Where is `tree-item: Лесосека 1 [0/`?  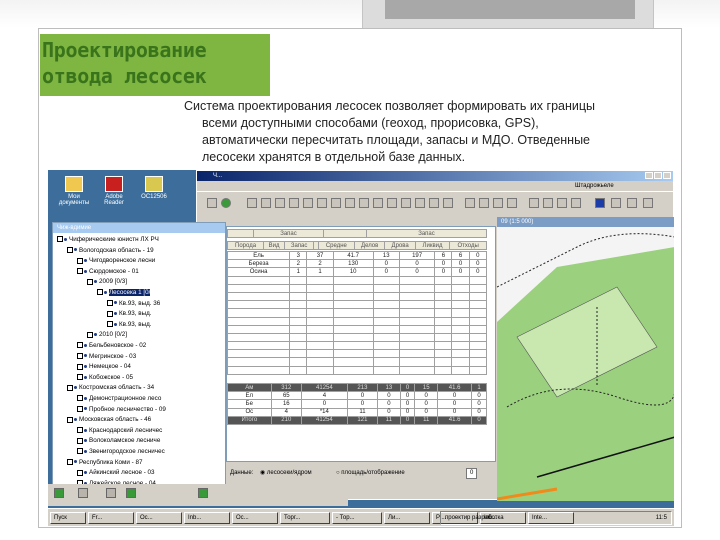 tree-item: Лесосека 1 [0/ is located at coordinates (124, 292).